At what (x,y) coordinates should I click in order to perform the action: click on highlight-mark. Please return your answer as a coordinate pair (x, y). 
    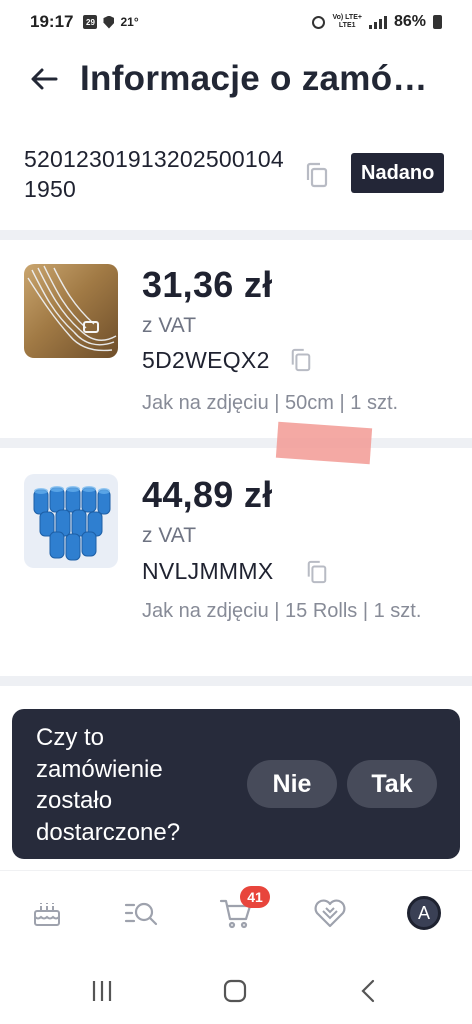
    Looking at the image, I should click on (324, 443).